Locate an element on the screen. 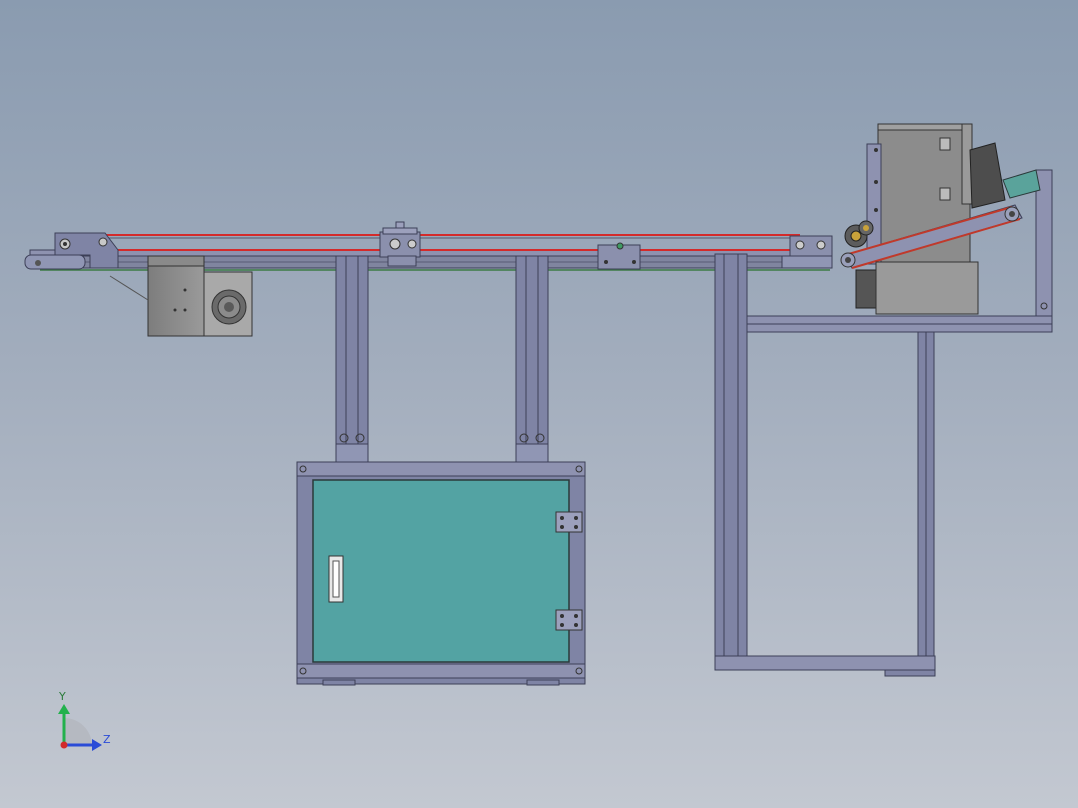  electrical-cabinet is located at coordinates (441, 573).